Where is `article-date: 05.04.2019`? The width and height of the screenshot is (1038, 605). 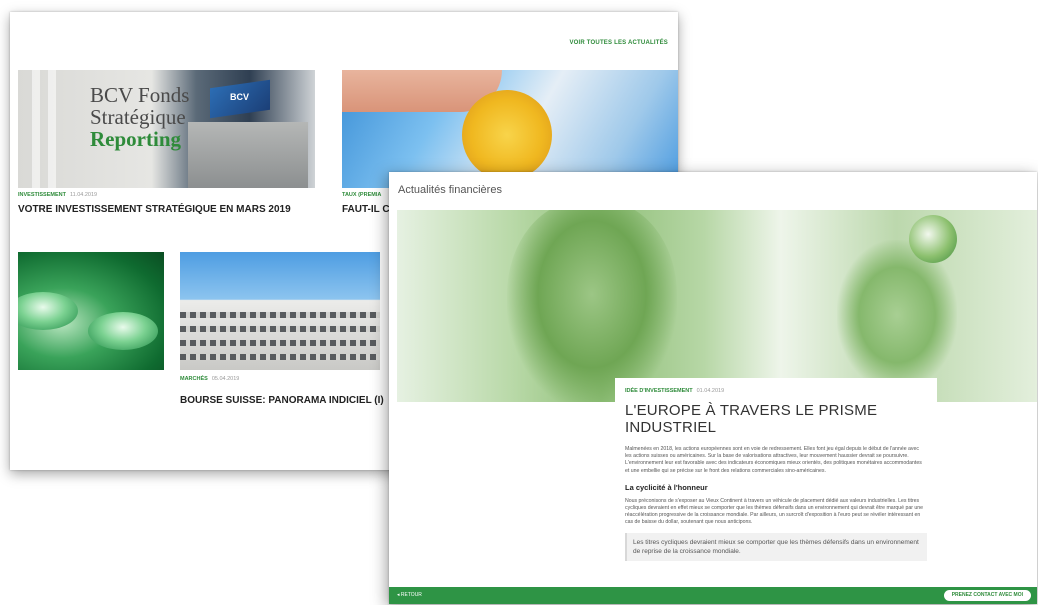
article-date: 05.04.2019 is located at coordinates (225, 379).